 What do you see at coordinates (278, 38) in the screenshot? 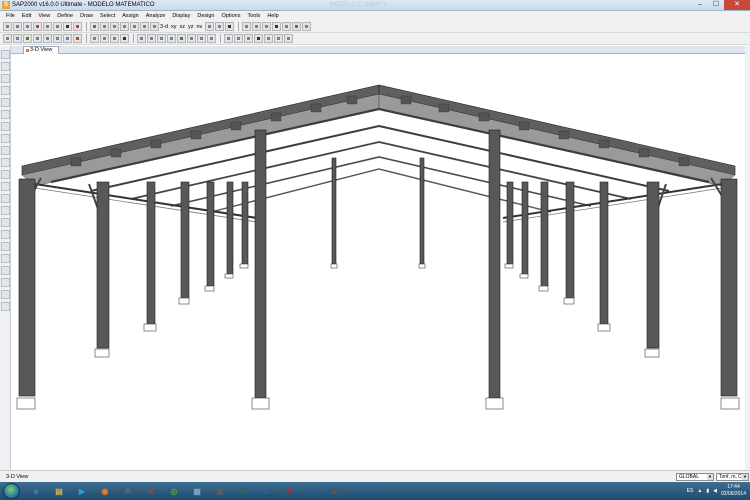
I see `mesh-icon` at bounding box center [278, 38].